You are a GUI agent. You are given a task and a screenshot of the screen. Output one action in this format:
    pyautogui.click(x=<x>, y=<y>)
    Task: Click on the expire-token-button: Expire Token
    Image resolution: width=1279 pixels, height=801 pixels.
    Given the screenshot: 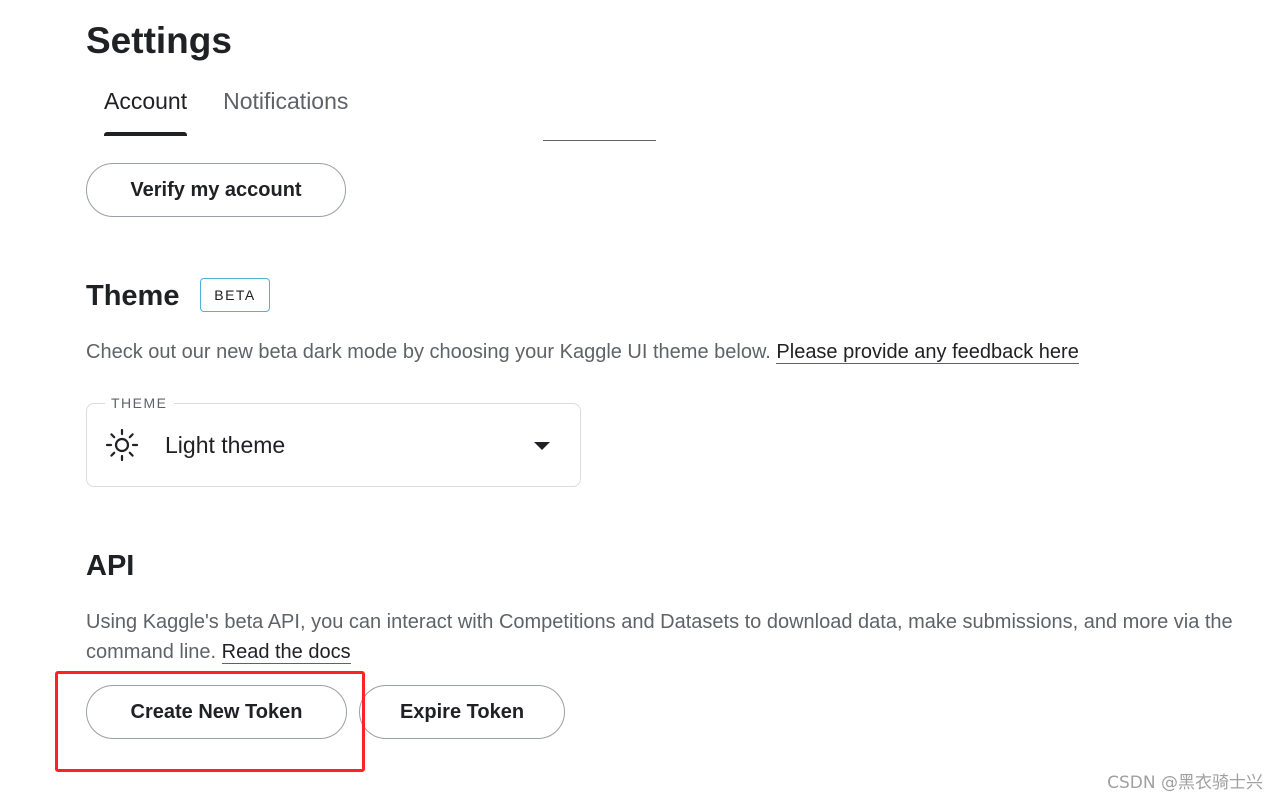 What is the action you would take?
    pyautogui.click(x=462, y=712)
    